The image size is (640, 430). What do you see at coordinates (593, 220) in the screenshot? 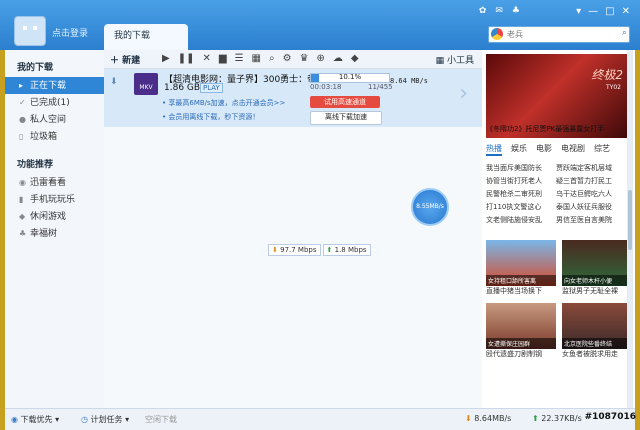
I see `news-item: 男信至医自言美院` at bounding box center [593, 220].